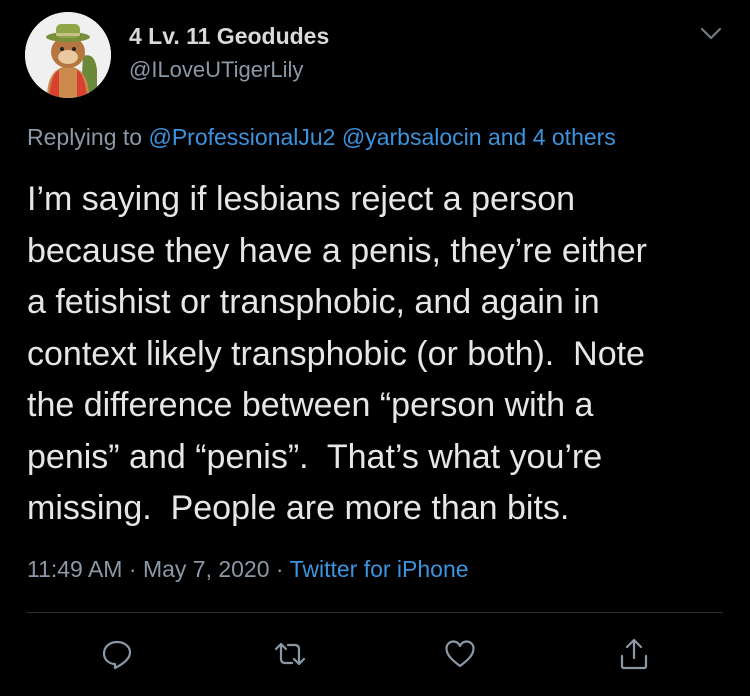  Describe the element at coordinates (229, 36) in the screenshot. I see `author-display-name: 4 Lv. 11 Geodudes` at that location.